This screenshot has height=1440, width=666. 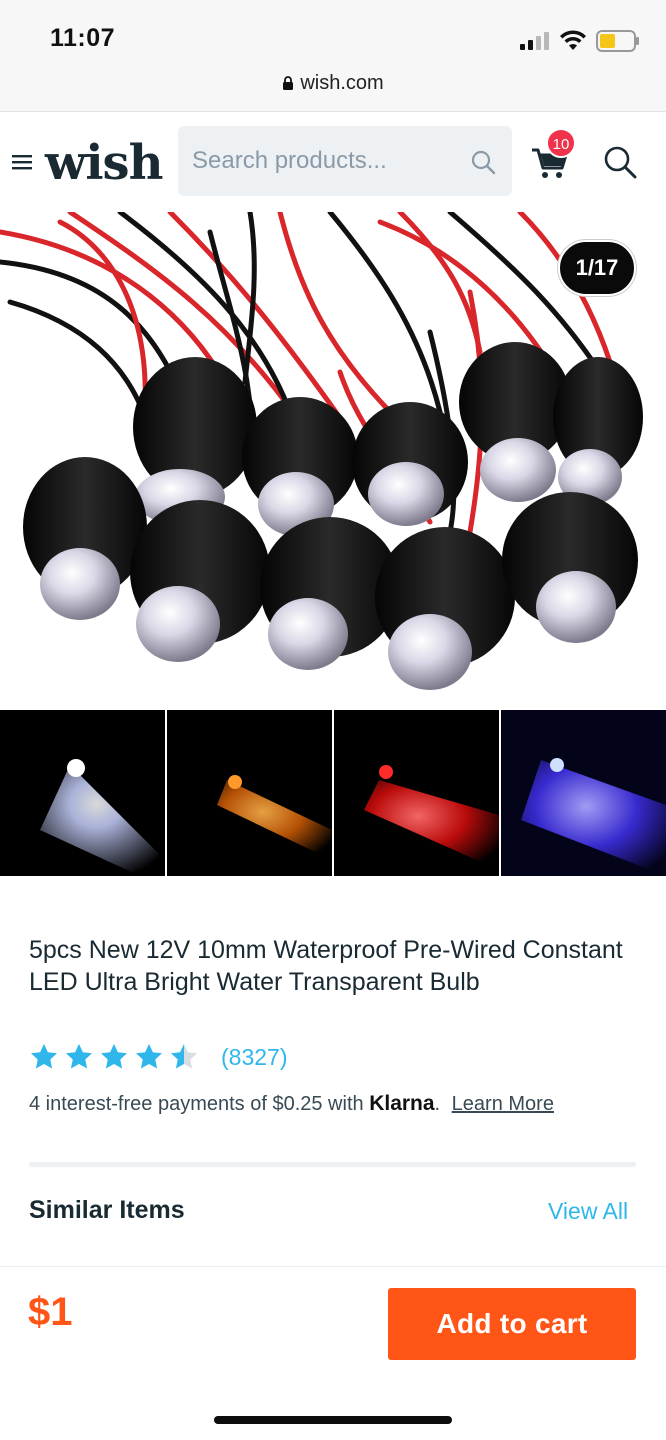 I want to click on blue-led-thumbnail, so click(x=583, y=793).